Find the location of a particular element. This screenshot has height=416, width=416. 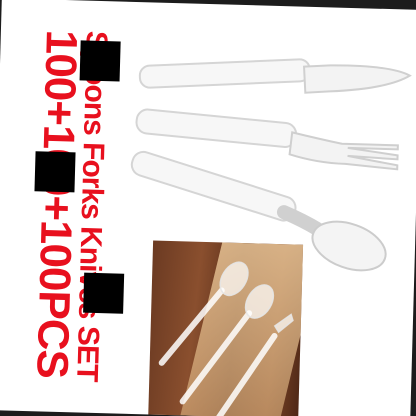

photo-utensils is located at coordinates (226, 338).